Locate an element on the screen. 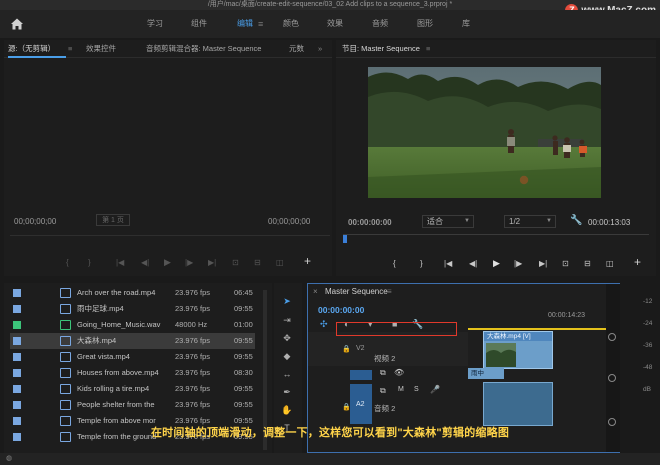 This screenshot has width=660, height=465. solo-button: S is located at coordinates (416, 389).